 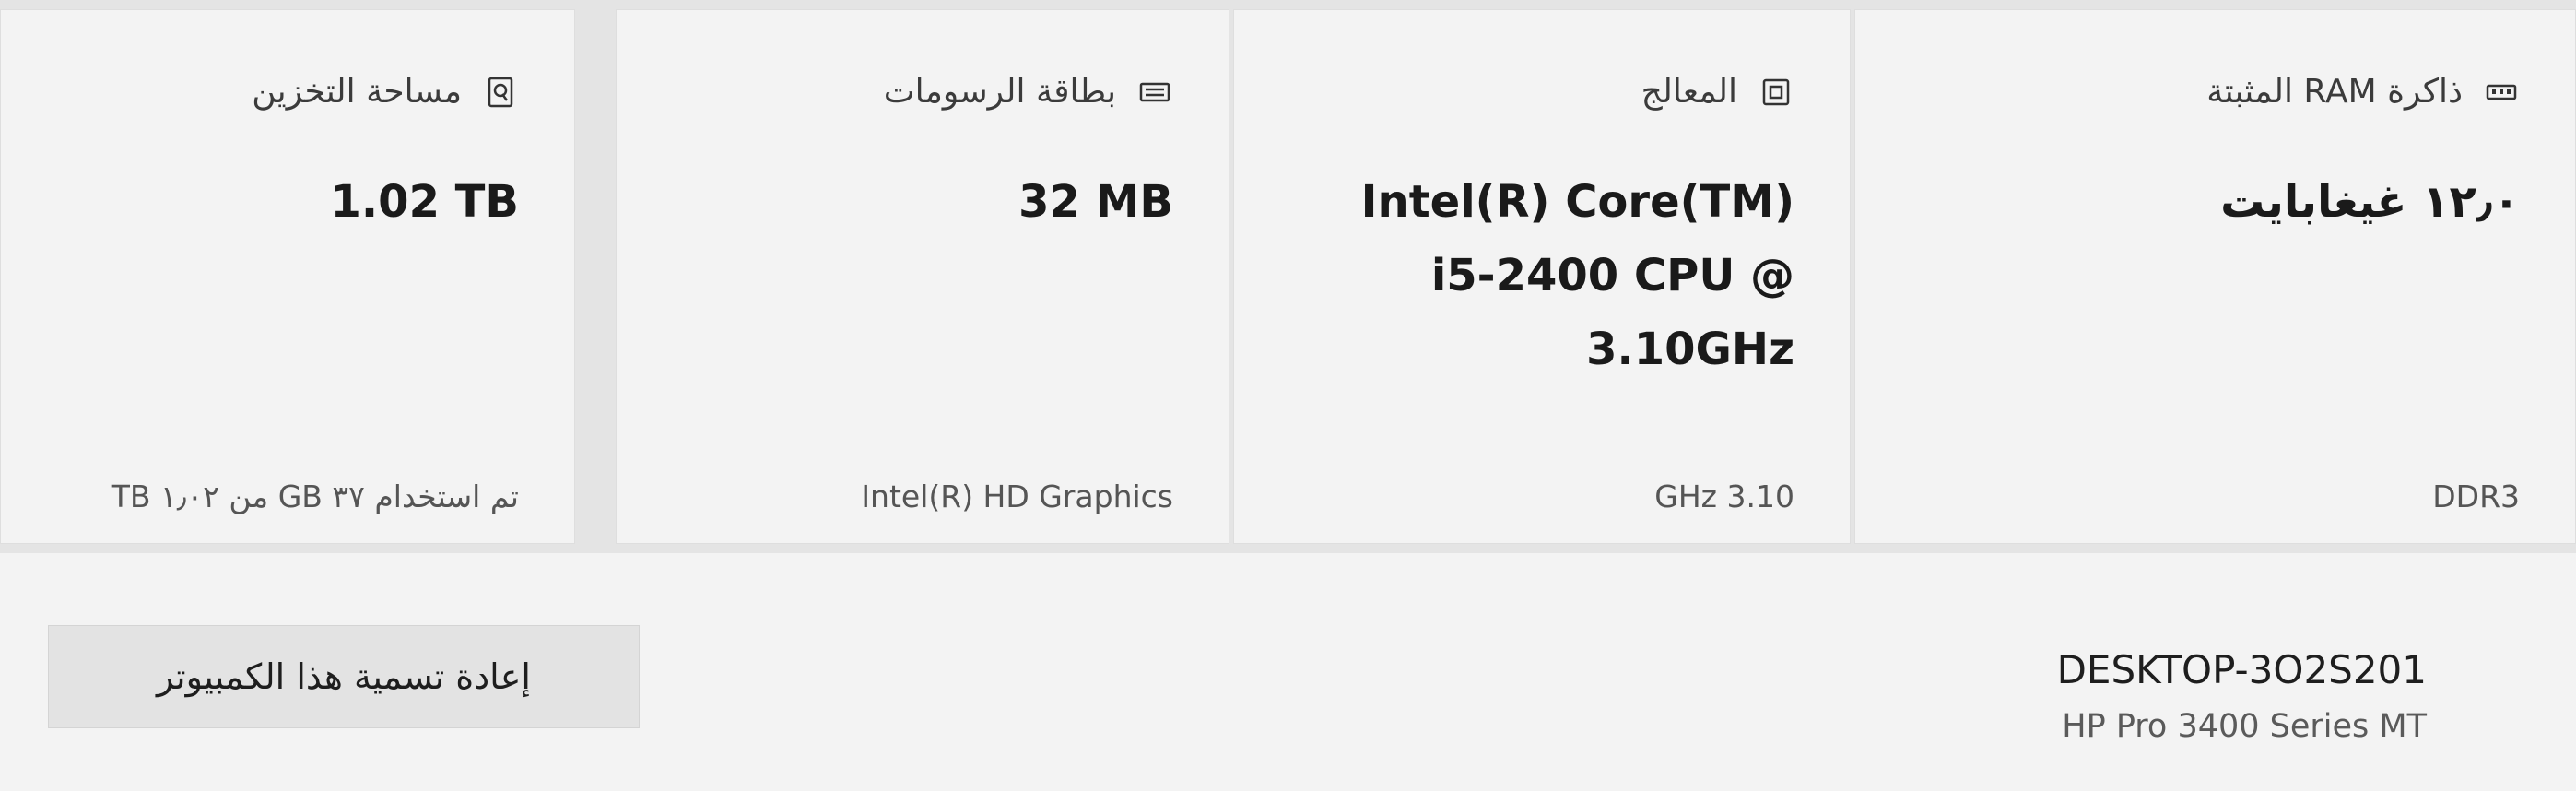 I want to click on storage-title: مساحة التخزين, so click(x=357, y=92).